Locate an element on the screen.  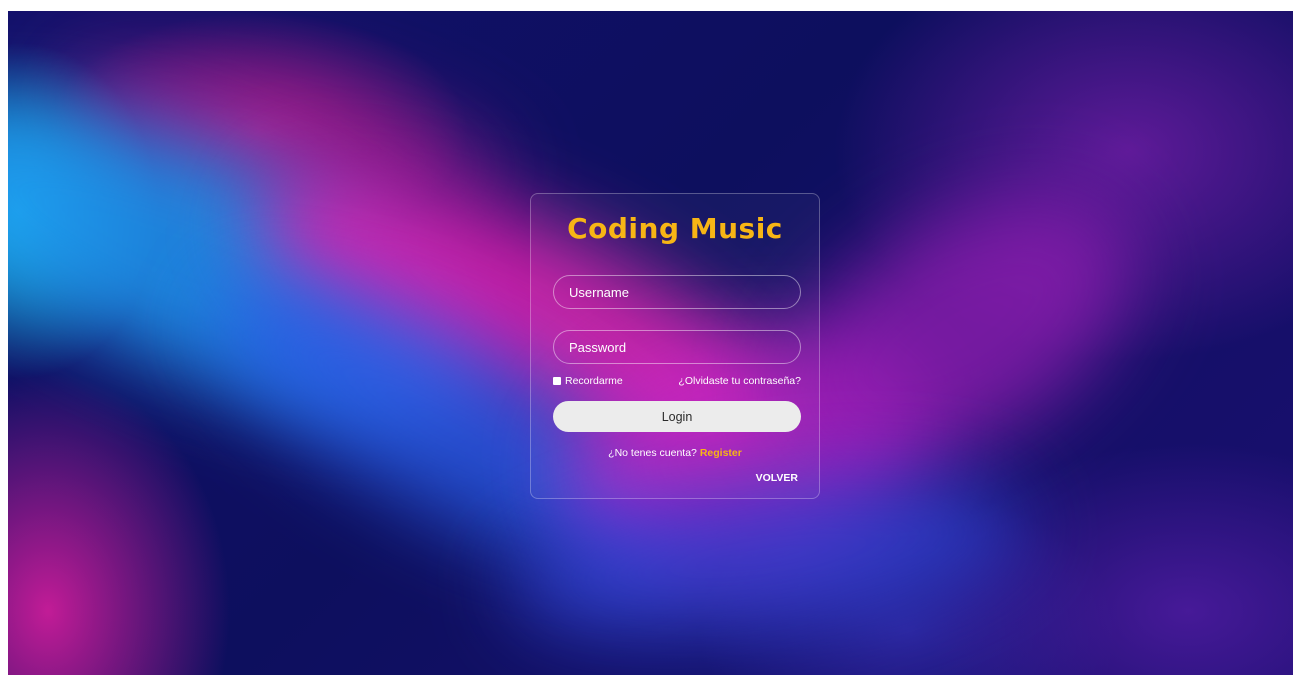
back-link: VOLVER is located at coordinates (777, 478).